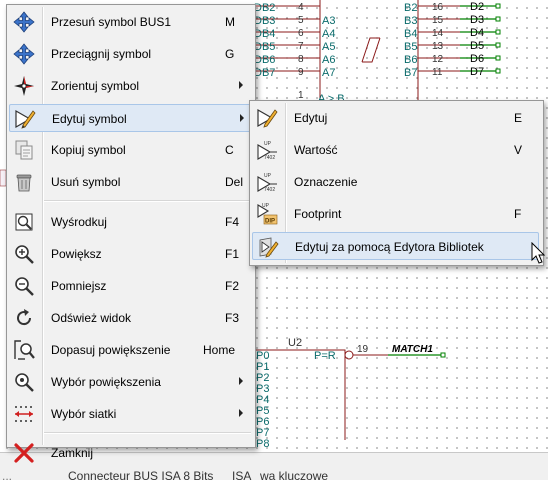 The height and width of the screenshot is (483, 548). Describe the element at coordinates (311, 118) in the screenshot. I see `menu-label: Edytuj` at that location.